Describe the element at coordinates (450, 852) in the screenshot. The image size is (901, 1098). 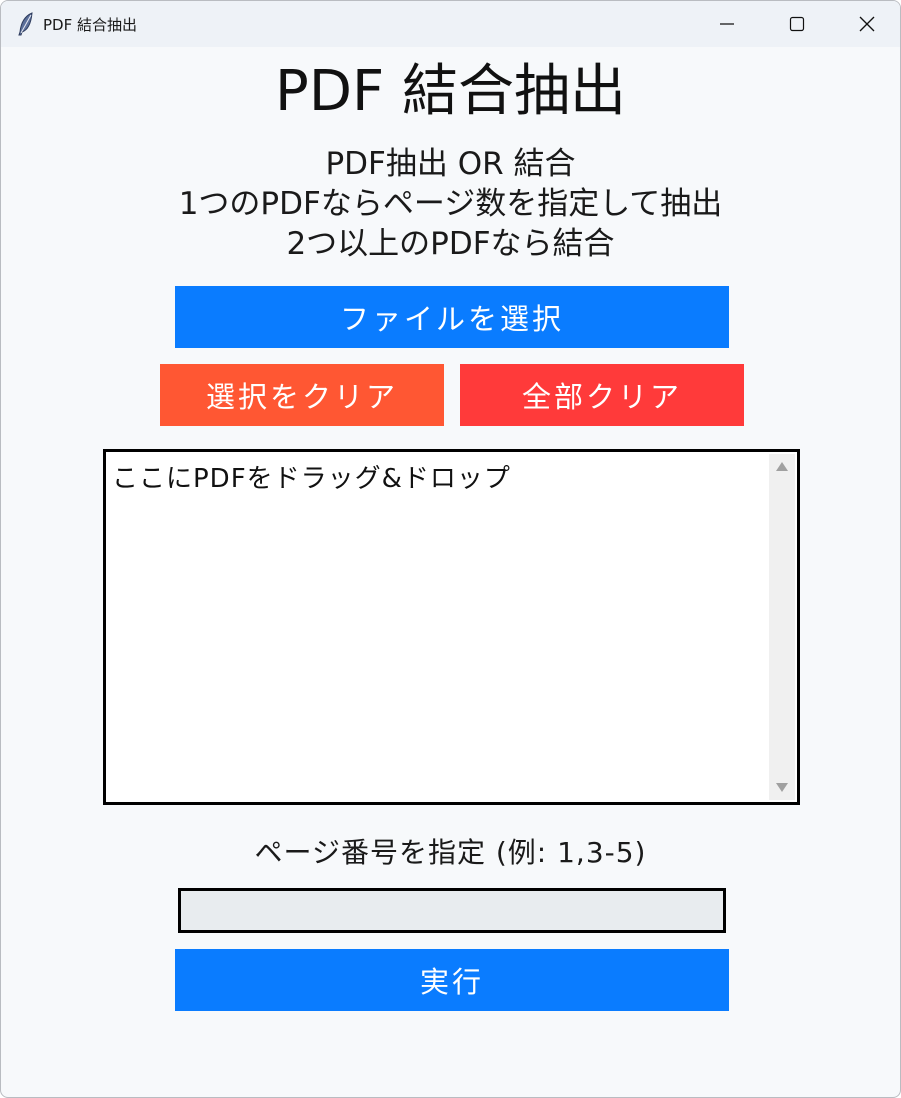
I see `page-number-label: ページ番号を指定 (例: 1,3-5)` at that location.